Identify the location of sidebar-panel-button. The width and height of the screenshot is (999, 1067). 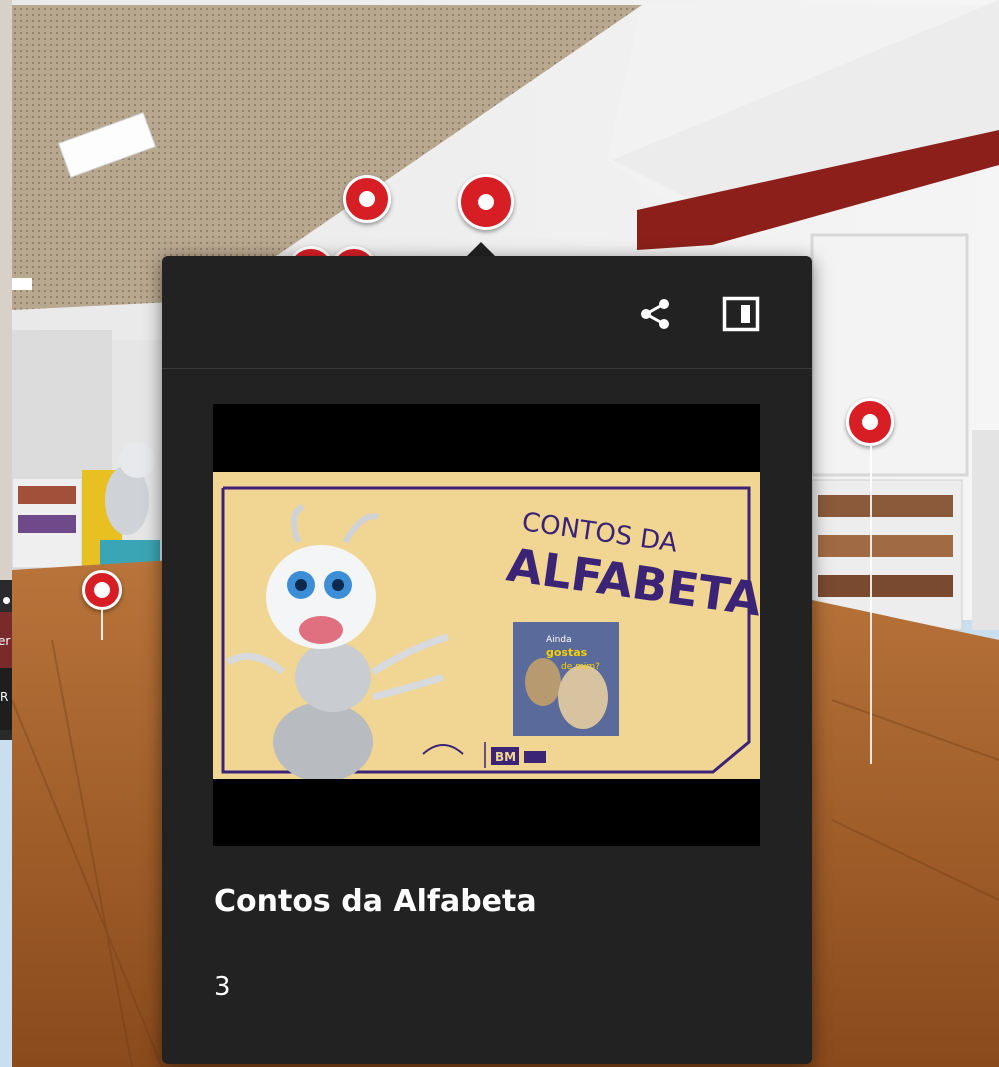
(741, 314).